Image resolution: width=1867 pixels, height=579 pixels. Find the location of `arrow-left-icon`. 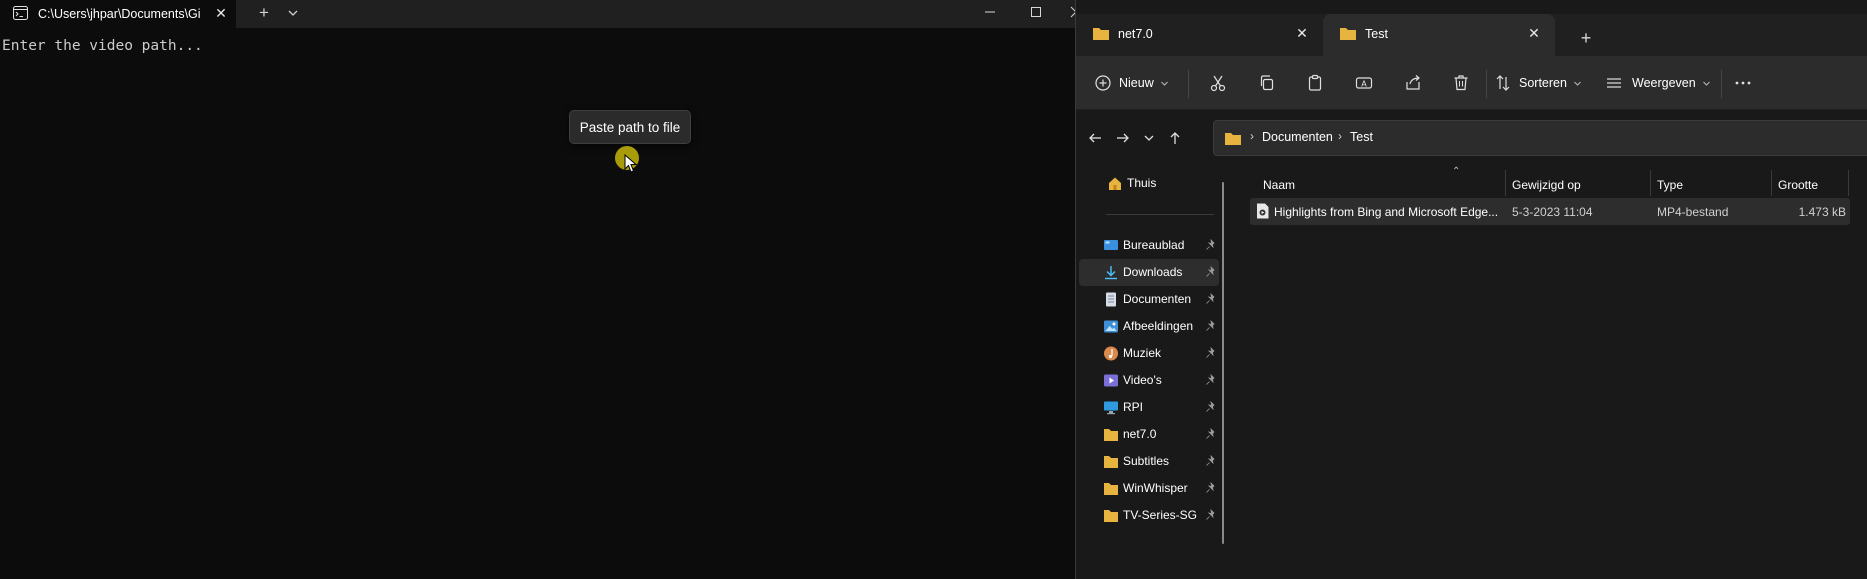

arrow-left-icon is located at coordinates (1095, 138).